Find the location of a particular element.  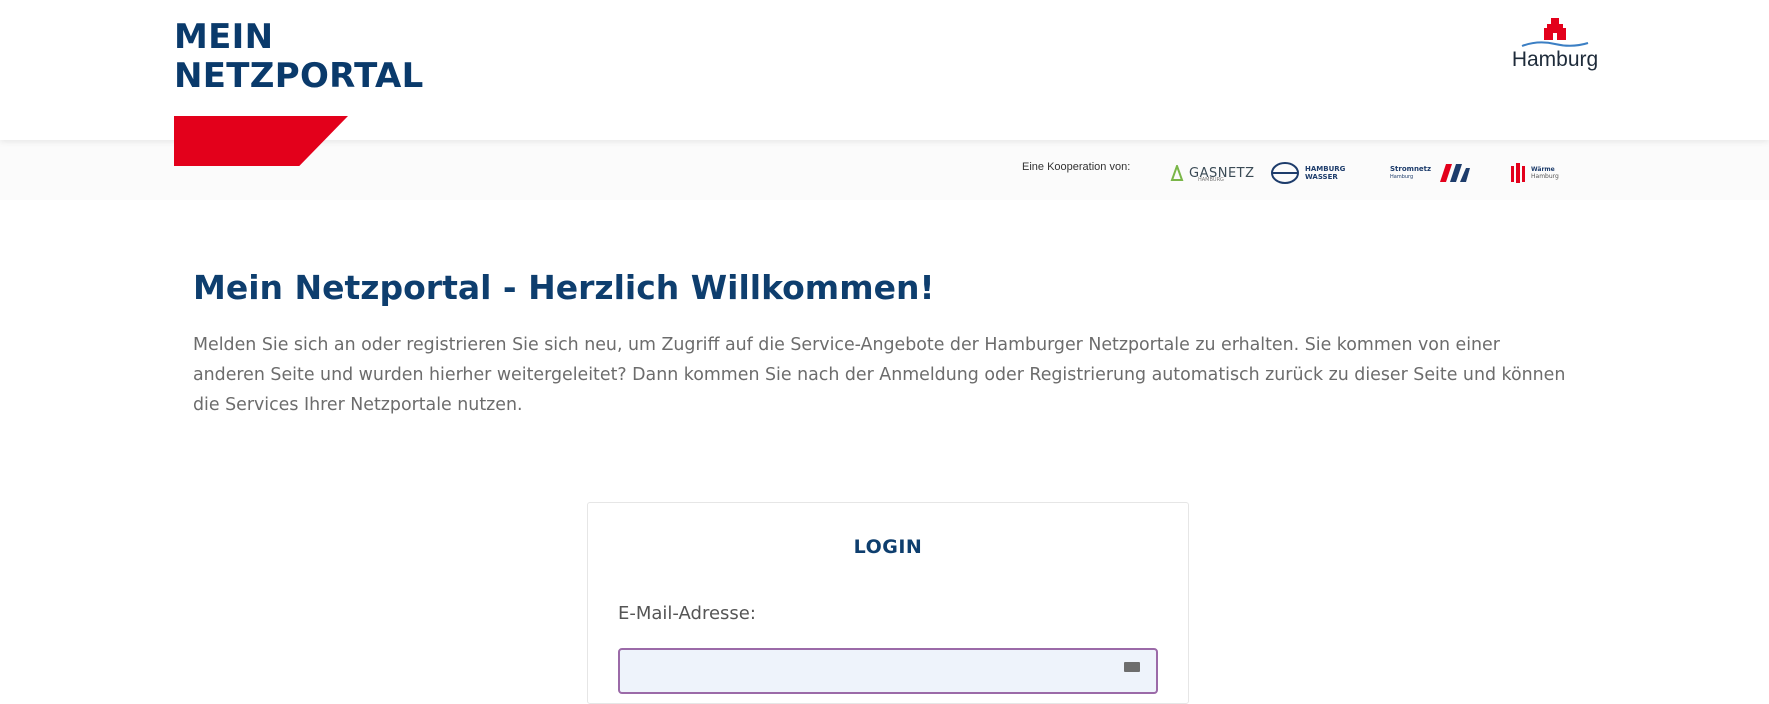

partner-waerme: Wärme Hamburg is located at coordinates (1534, 173).